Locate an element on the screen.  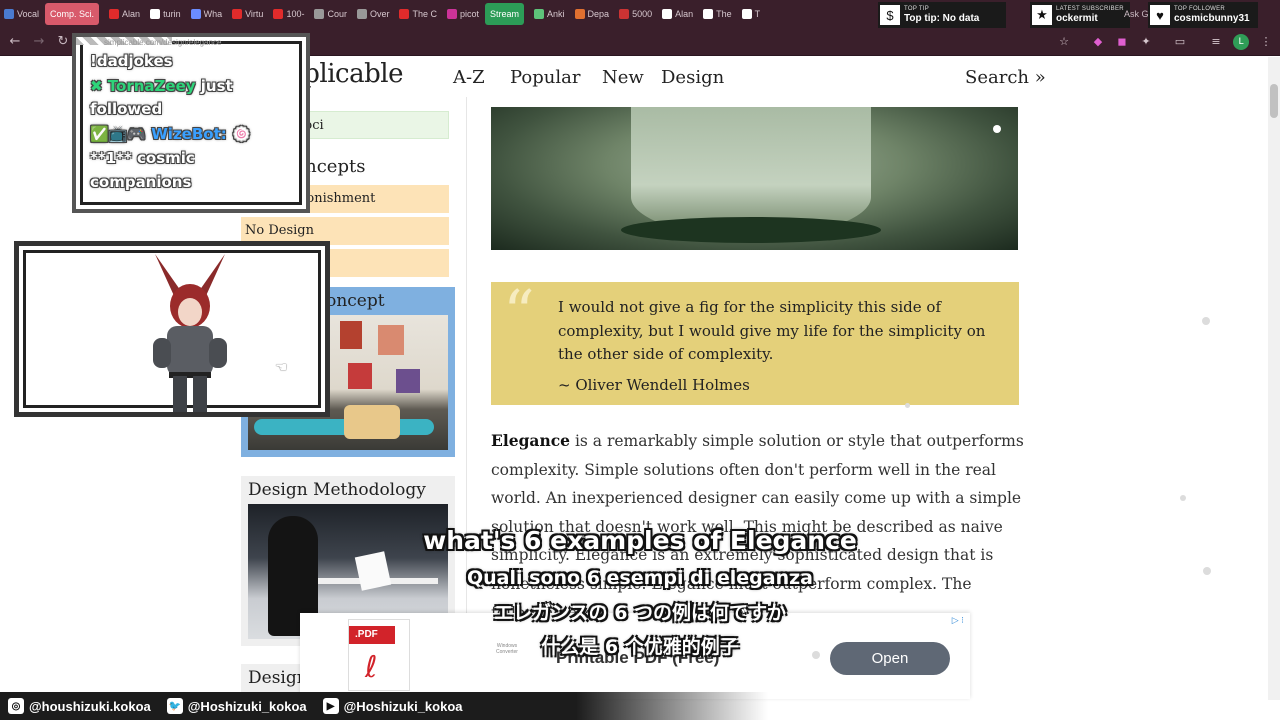
social-handle: ▶ @Hoshizuki_kokoa is located at coordinates (392, 706).